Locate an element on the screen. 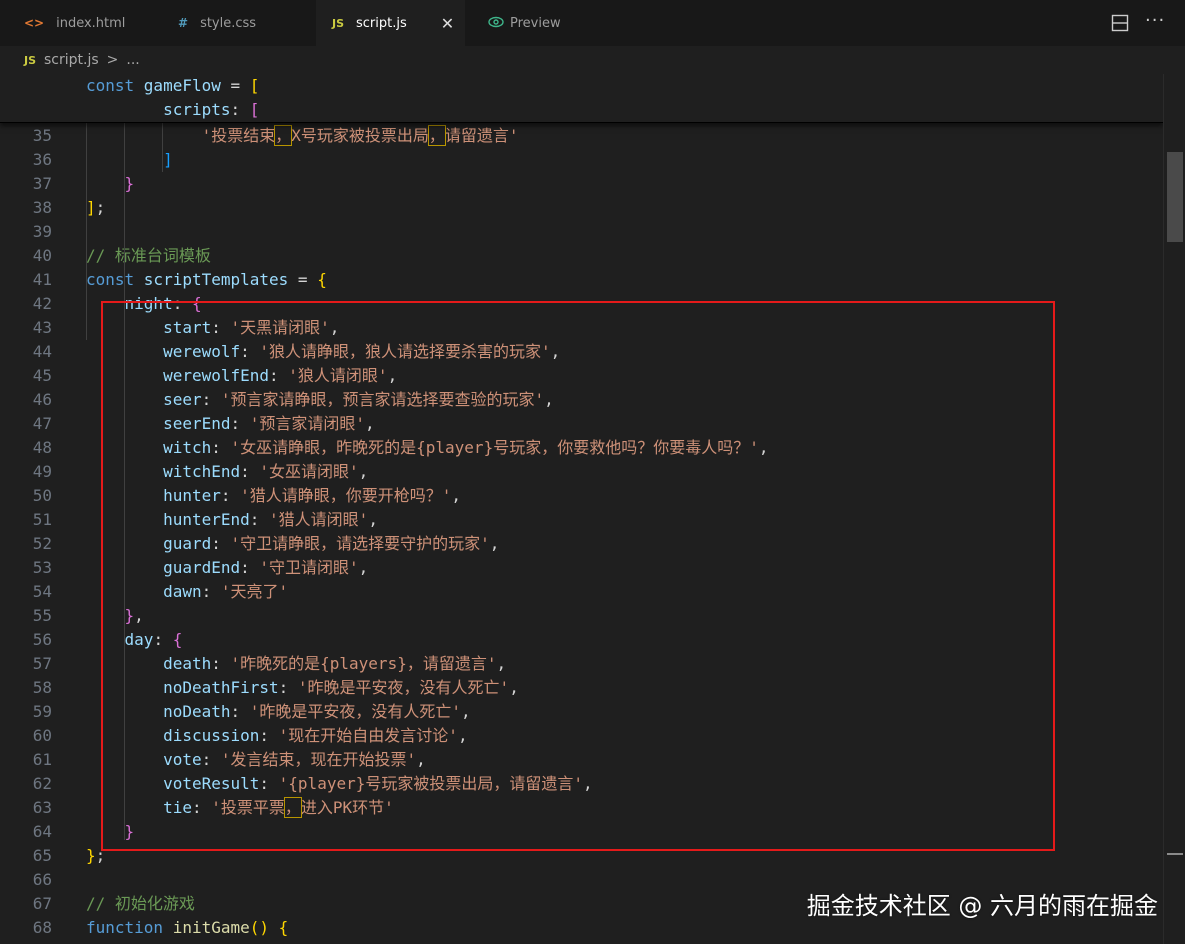  breadcrumb-file: script.js is located at coordinates (71, 60).